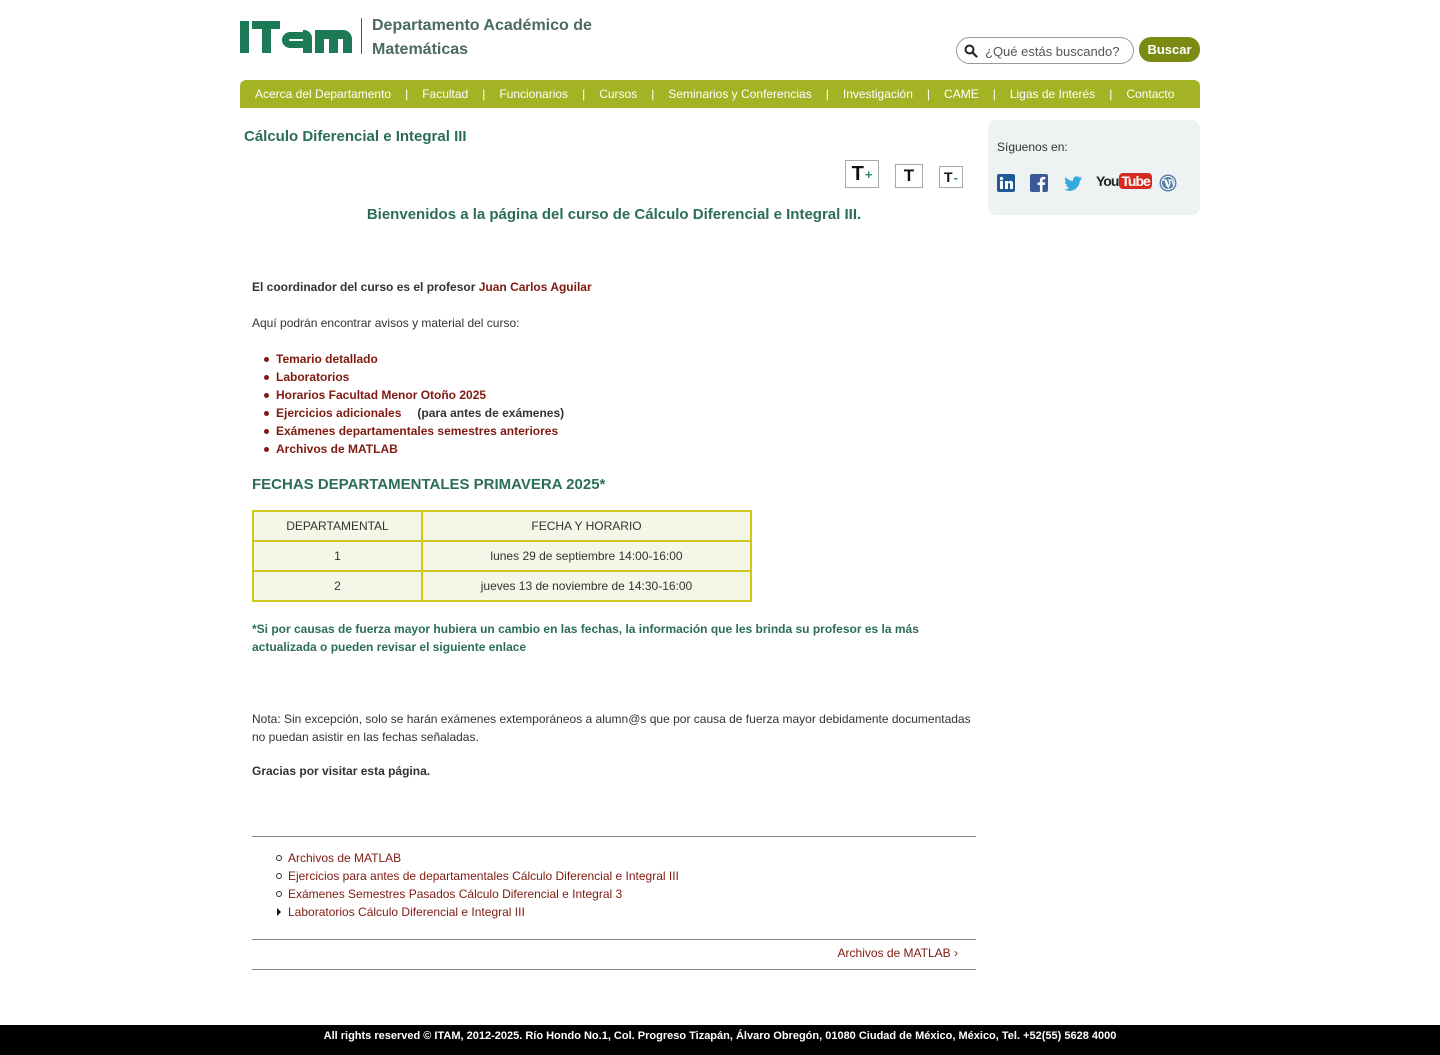  Describe the element at coordinates (620, 377) in the screenshot. I see `list-item: Laboratorios` at that location.